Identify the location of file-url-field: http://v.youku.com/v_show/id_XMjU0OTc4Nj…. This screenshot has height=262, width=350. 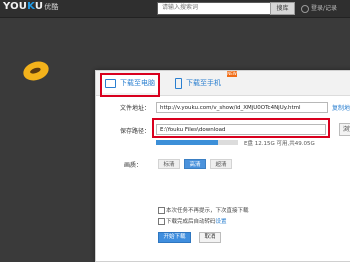
(242, 107).